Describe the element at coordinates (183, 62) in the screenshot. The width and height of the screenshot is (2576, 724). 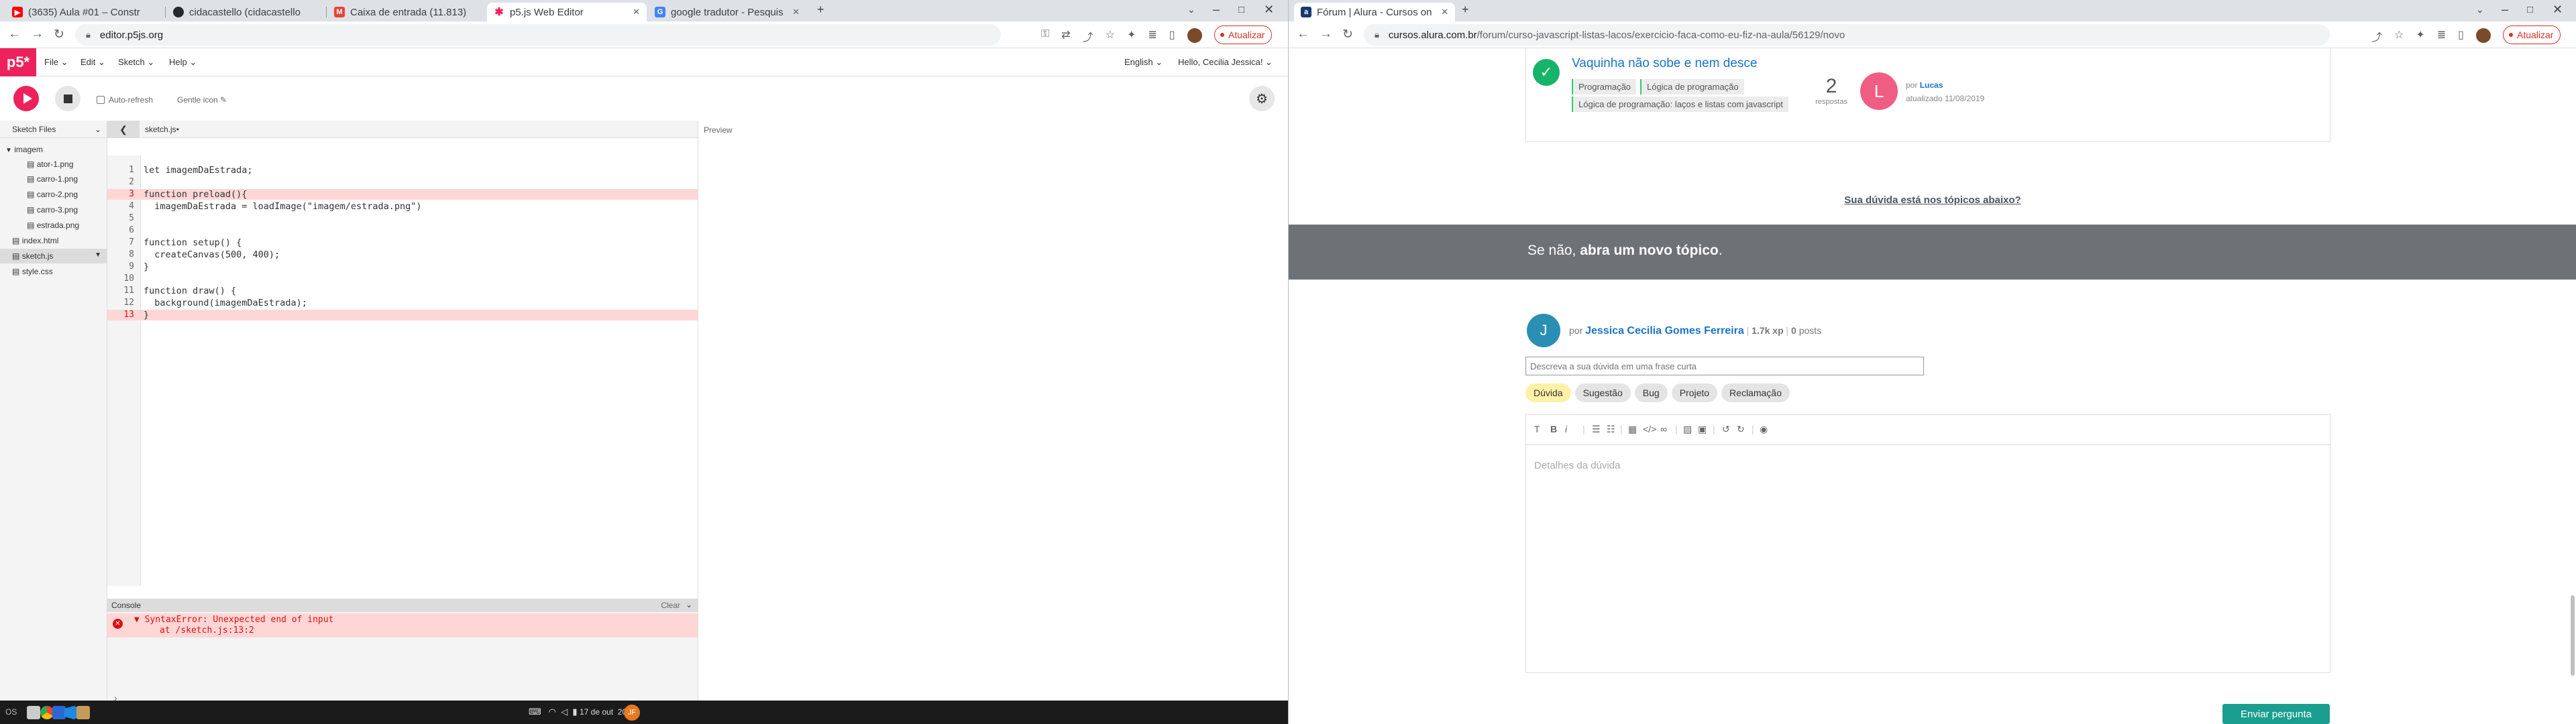
I see `menu-help: Help ⌄` at that location.